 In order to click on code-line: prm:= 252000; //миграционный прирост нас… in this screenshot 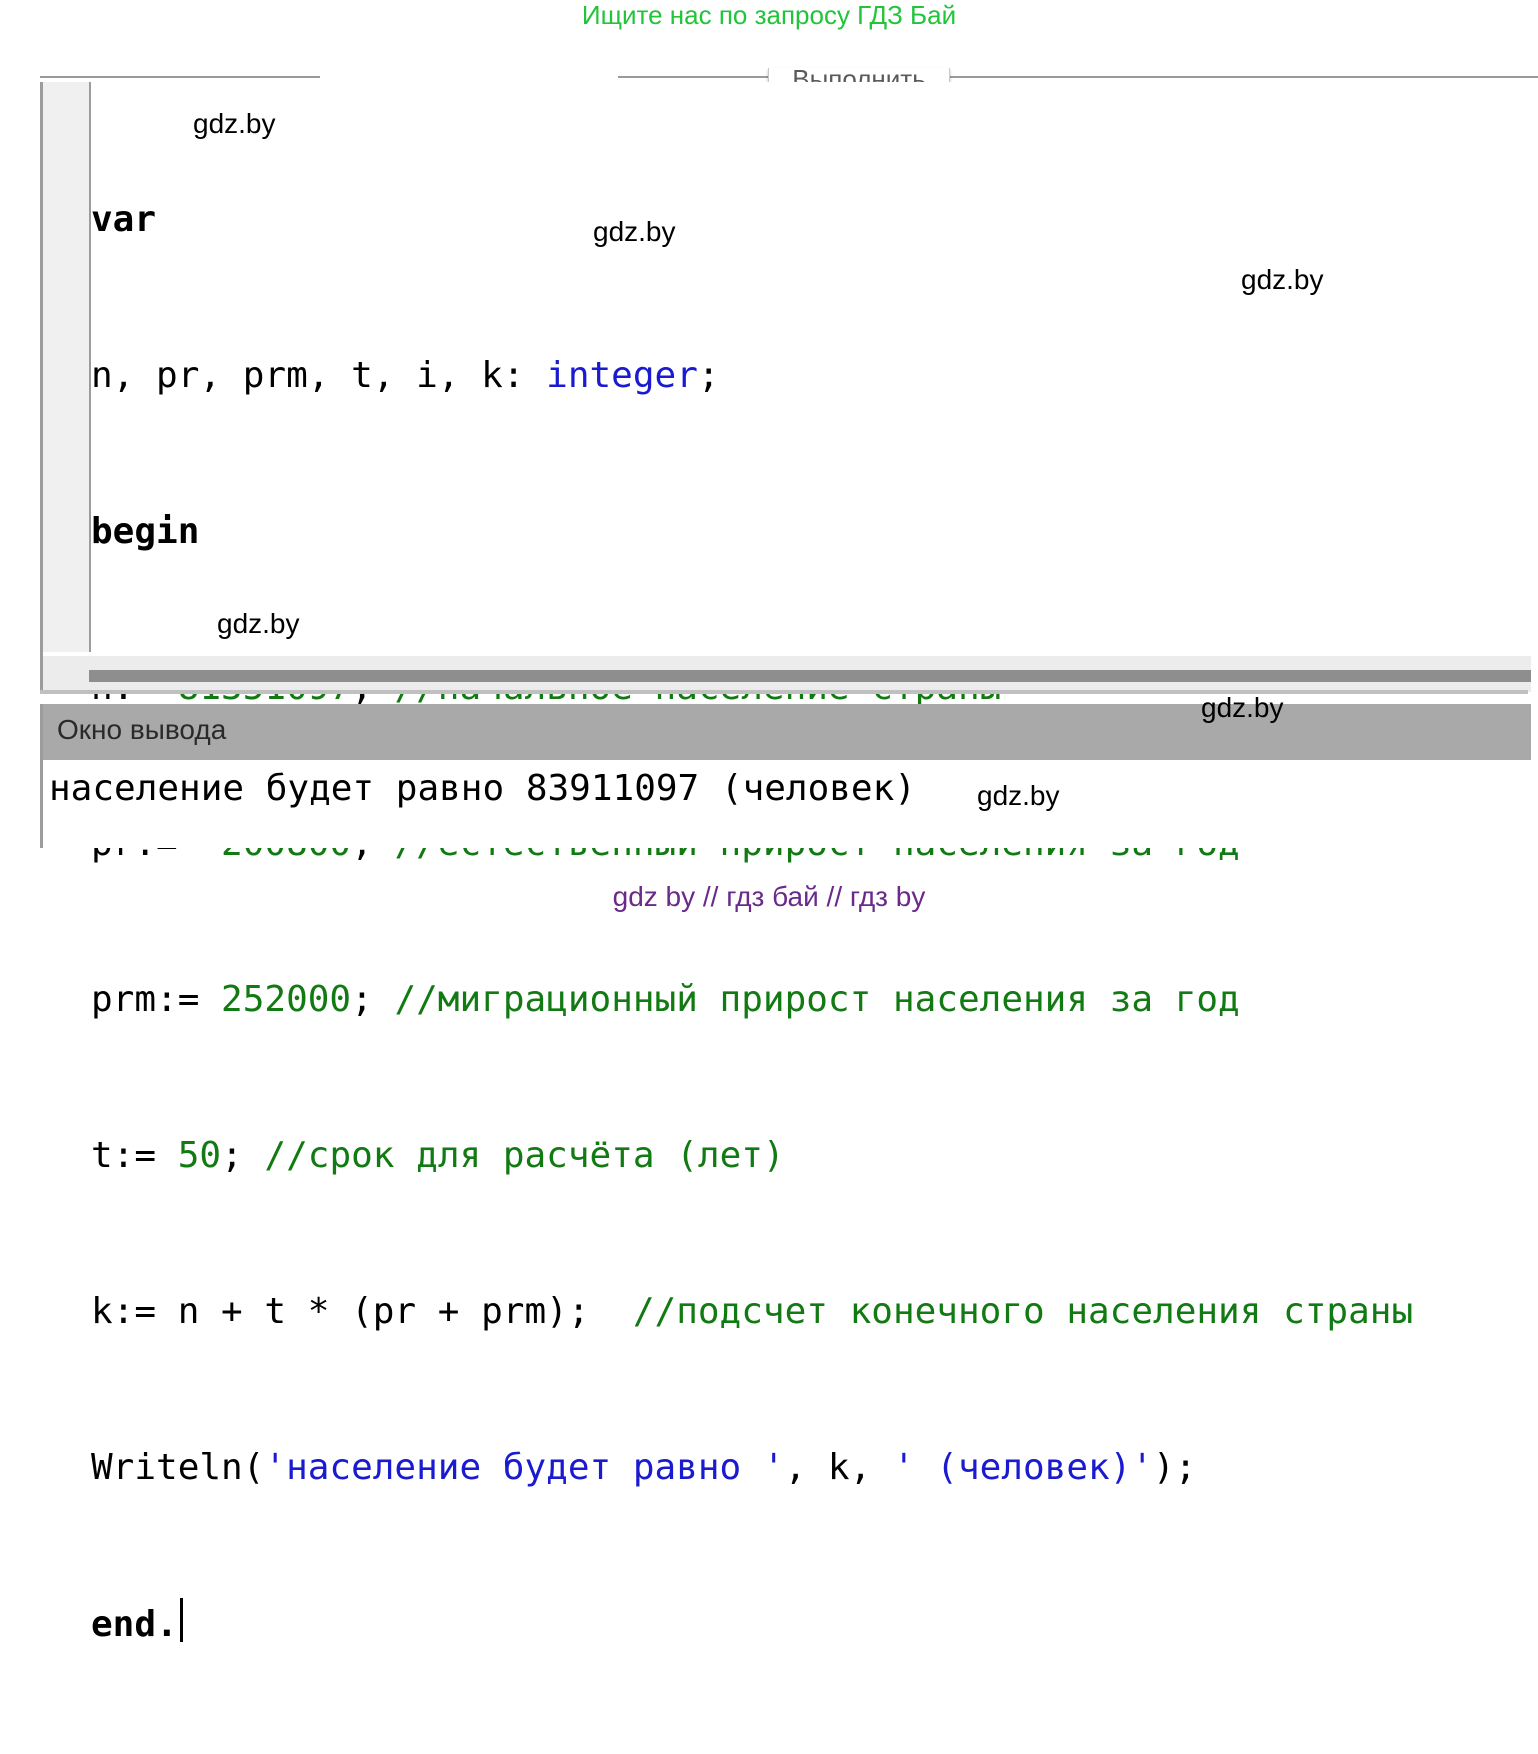, I will do `click(752, 1000)`.